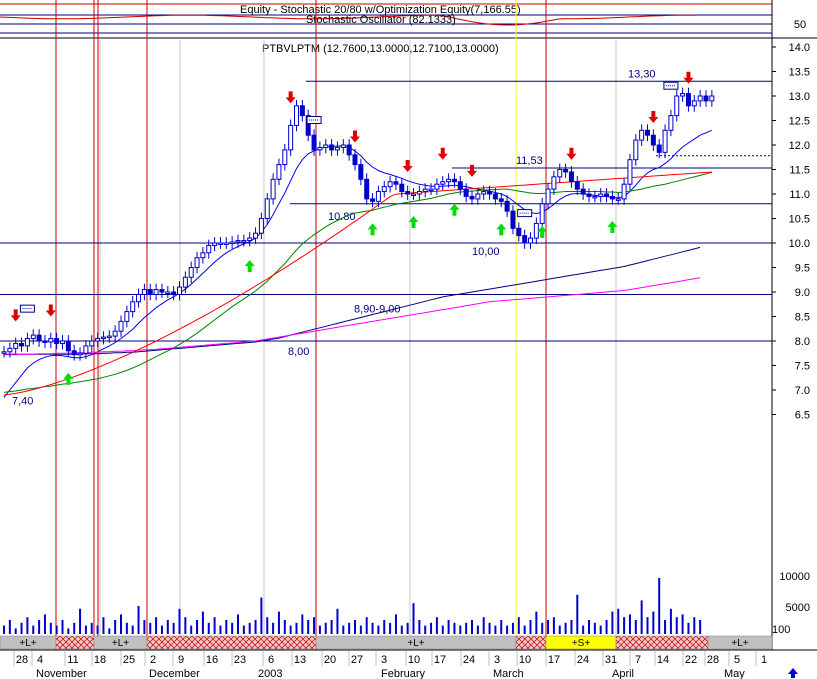 This screenshot has height=679, width=817. Describe the element at coordinates (174, 673) in the screenshot. I see `x-month-label-1: December` at that location.